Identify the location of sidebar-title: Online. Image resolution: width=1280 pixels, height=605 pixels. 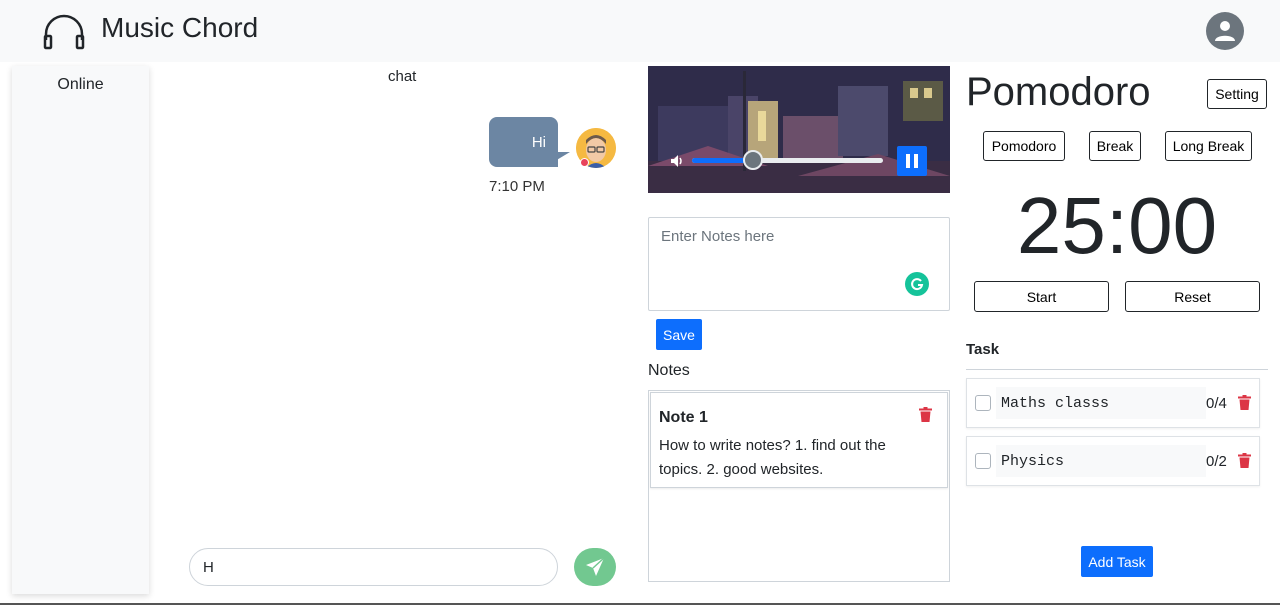
(80, 84).